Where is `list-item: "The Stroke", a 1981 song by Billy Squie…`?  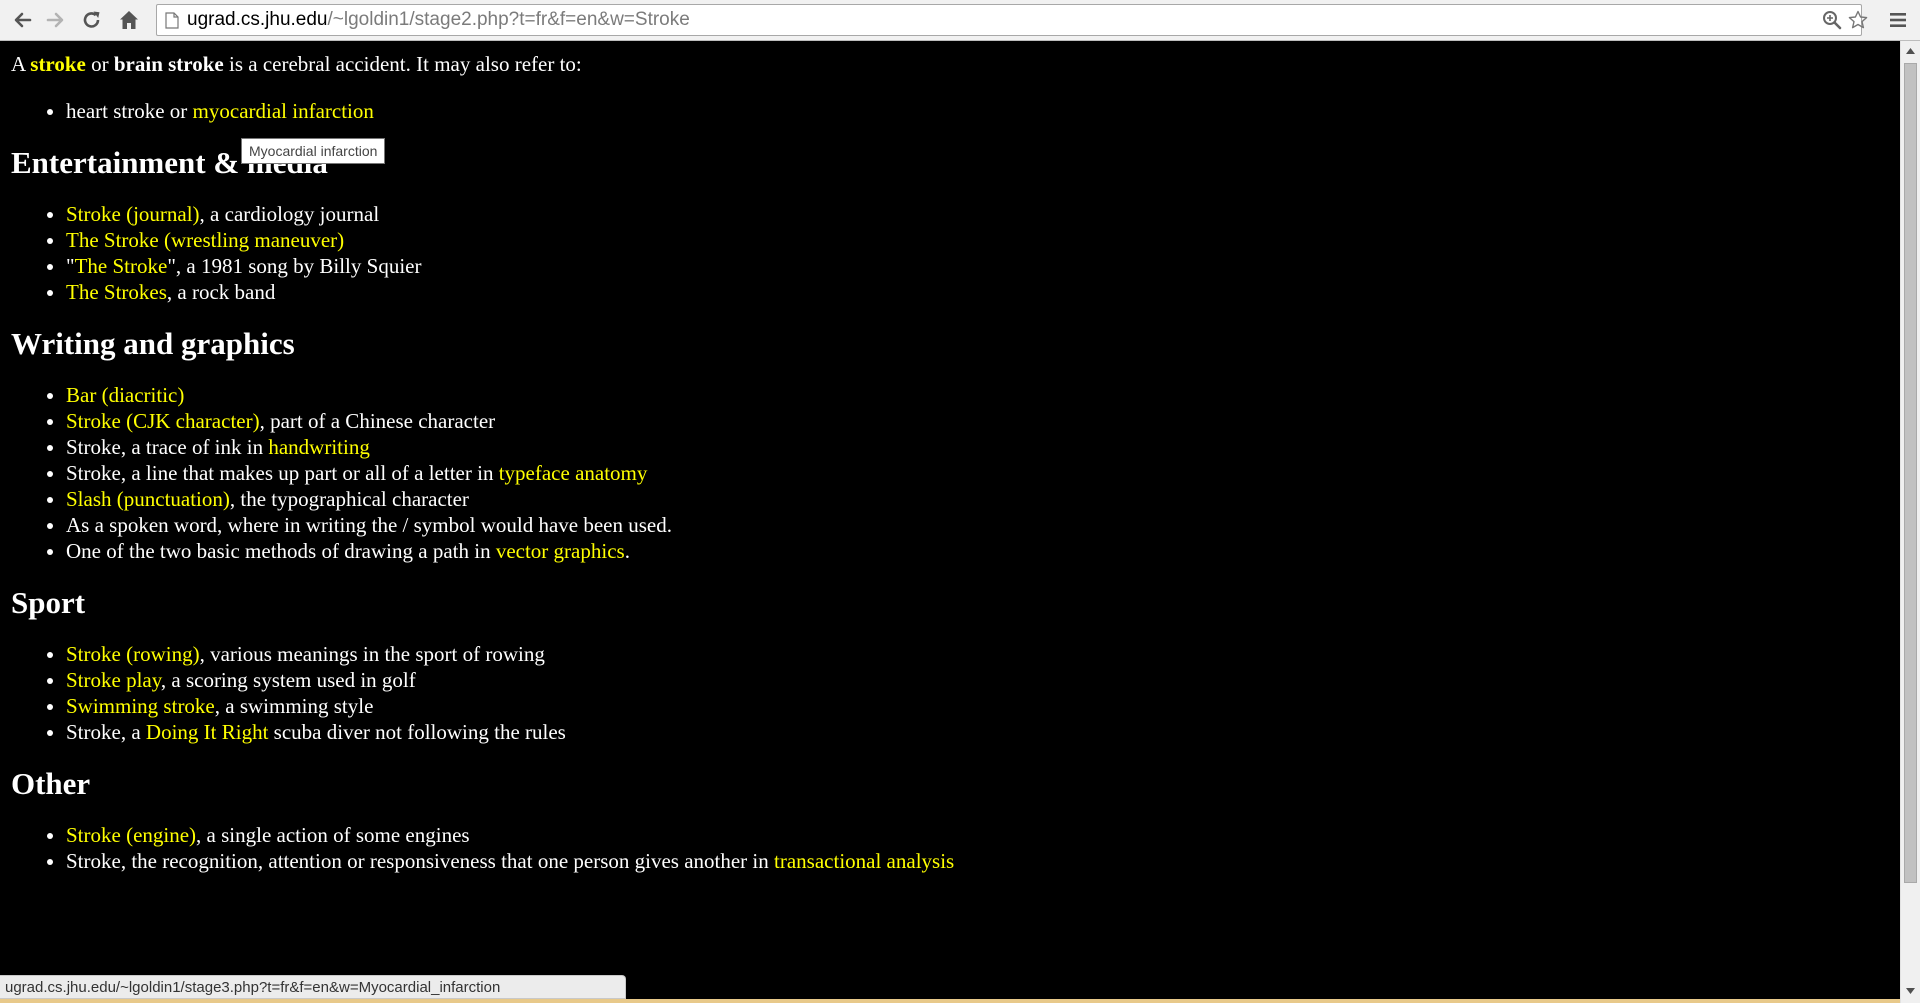 list-item: "The Stroke", a 1981 song by Billy Squie… is located at coordinates (977, 266).